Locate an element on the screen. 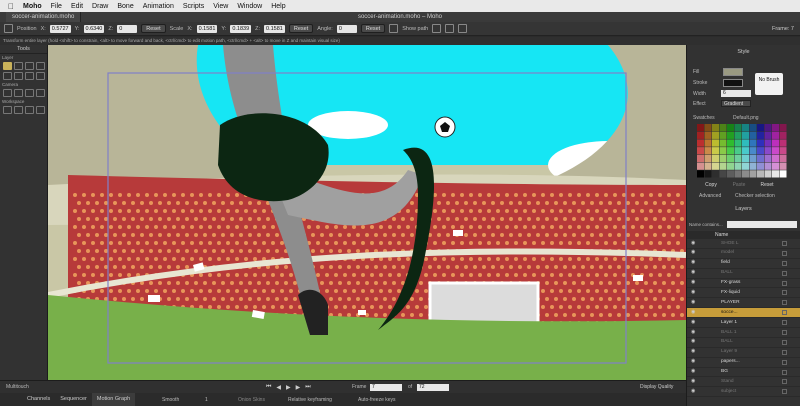 This screenshot has width=800, height=406. prev-frame-icon: ◀ is located at coordinates (278, 387).